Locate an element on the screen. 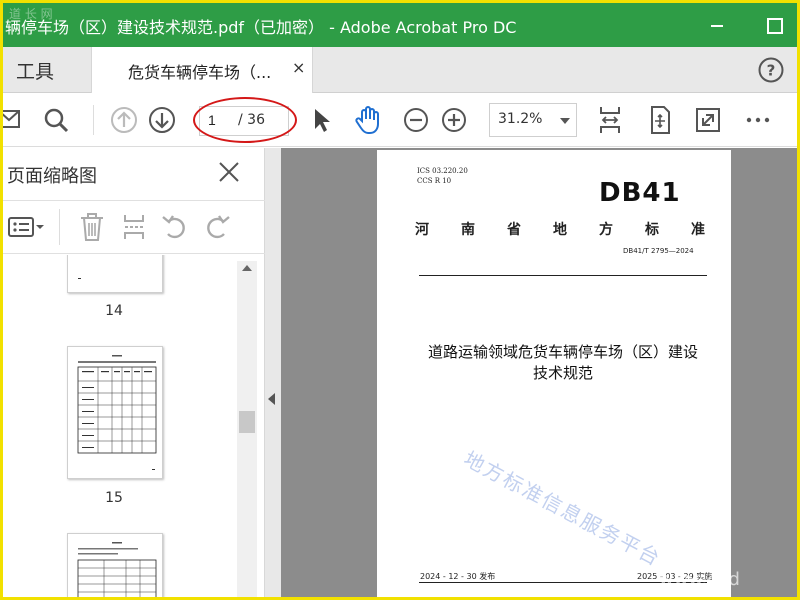 This screenshot has width=800, height=600. tab-document: 危货车辆停车场（... × is located at coordinates (202, 70).